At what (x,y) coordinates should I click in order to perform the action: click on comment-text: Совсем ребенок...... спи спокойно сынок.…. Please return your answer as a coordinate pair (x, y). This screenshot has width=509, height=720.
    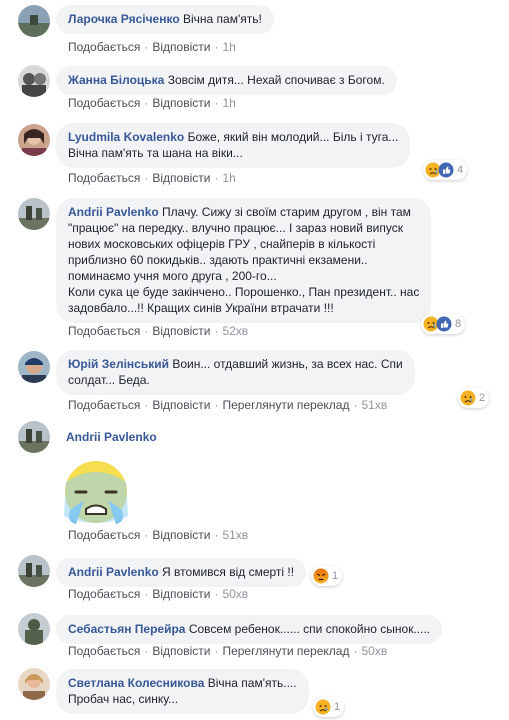
    Looking at the image, I should click on (309, 629).